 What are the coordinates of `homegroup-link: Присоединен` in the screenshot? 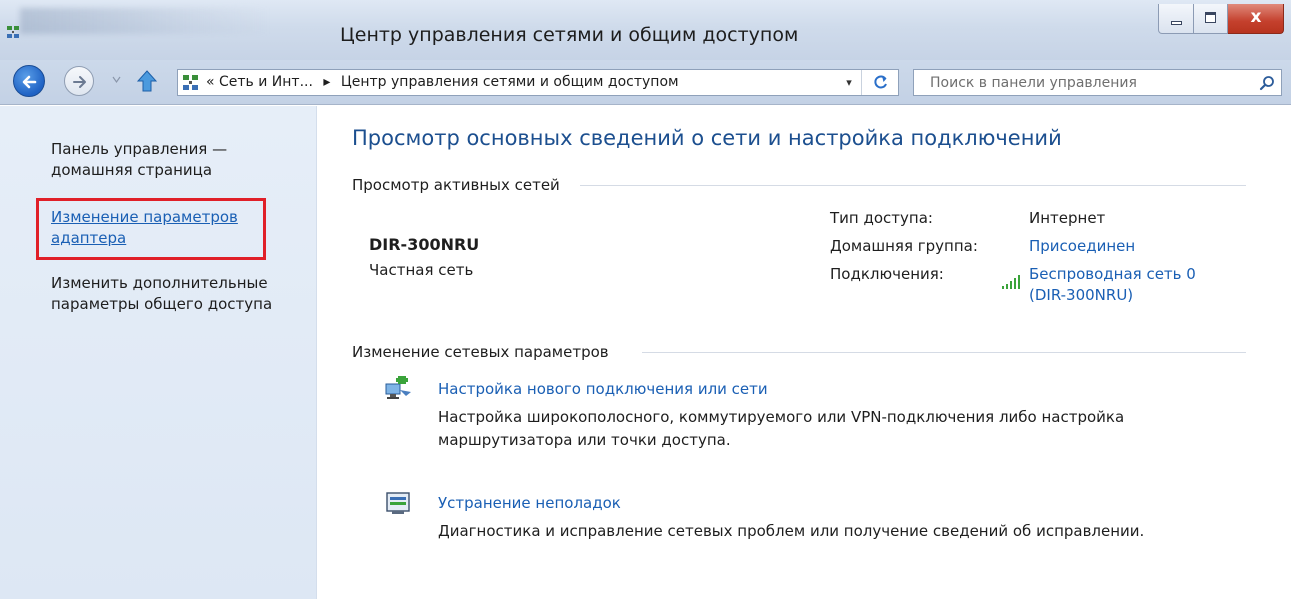 It's located at (1082, 246).